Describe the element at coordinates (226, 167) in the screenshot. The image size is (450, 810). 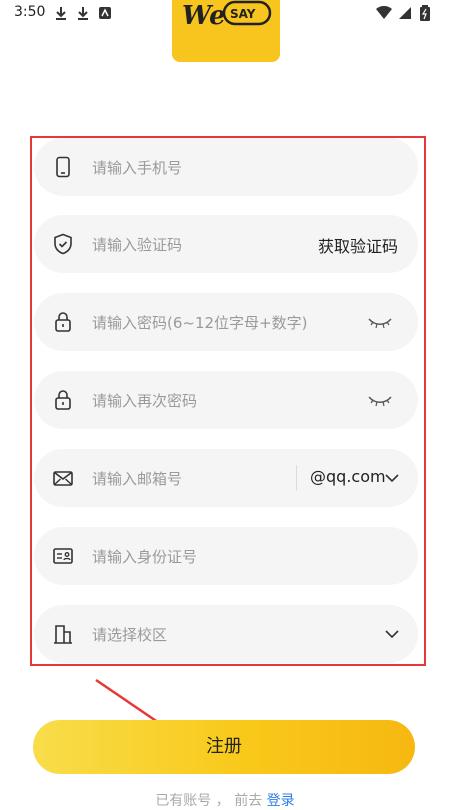
I see `phone-field: 请输入手机号` at that location.